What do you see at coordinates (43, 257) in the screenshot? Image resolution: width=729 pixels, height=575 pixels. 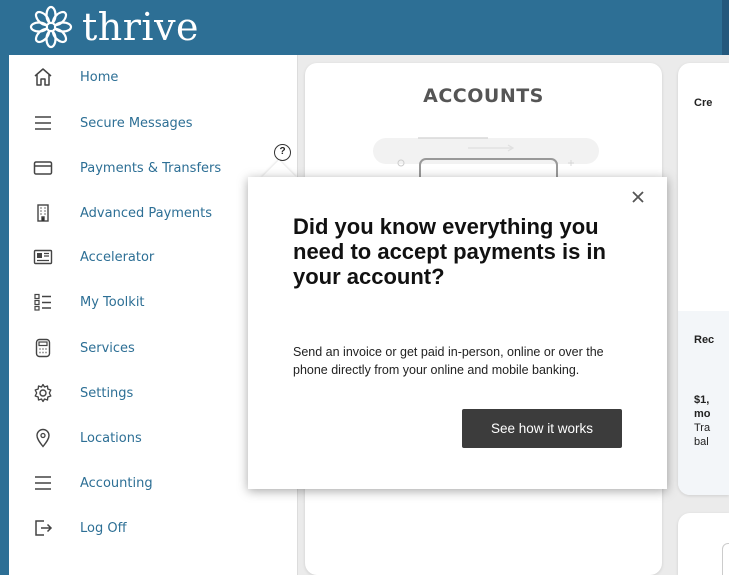 I see `newspaper-icon` at bounding box center [43, 257].